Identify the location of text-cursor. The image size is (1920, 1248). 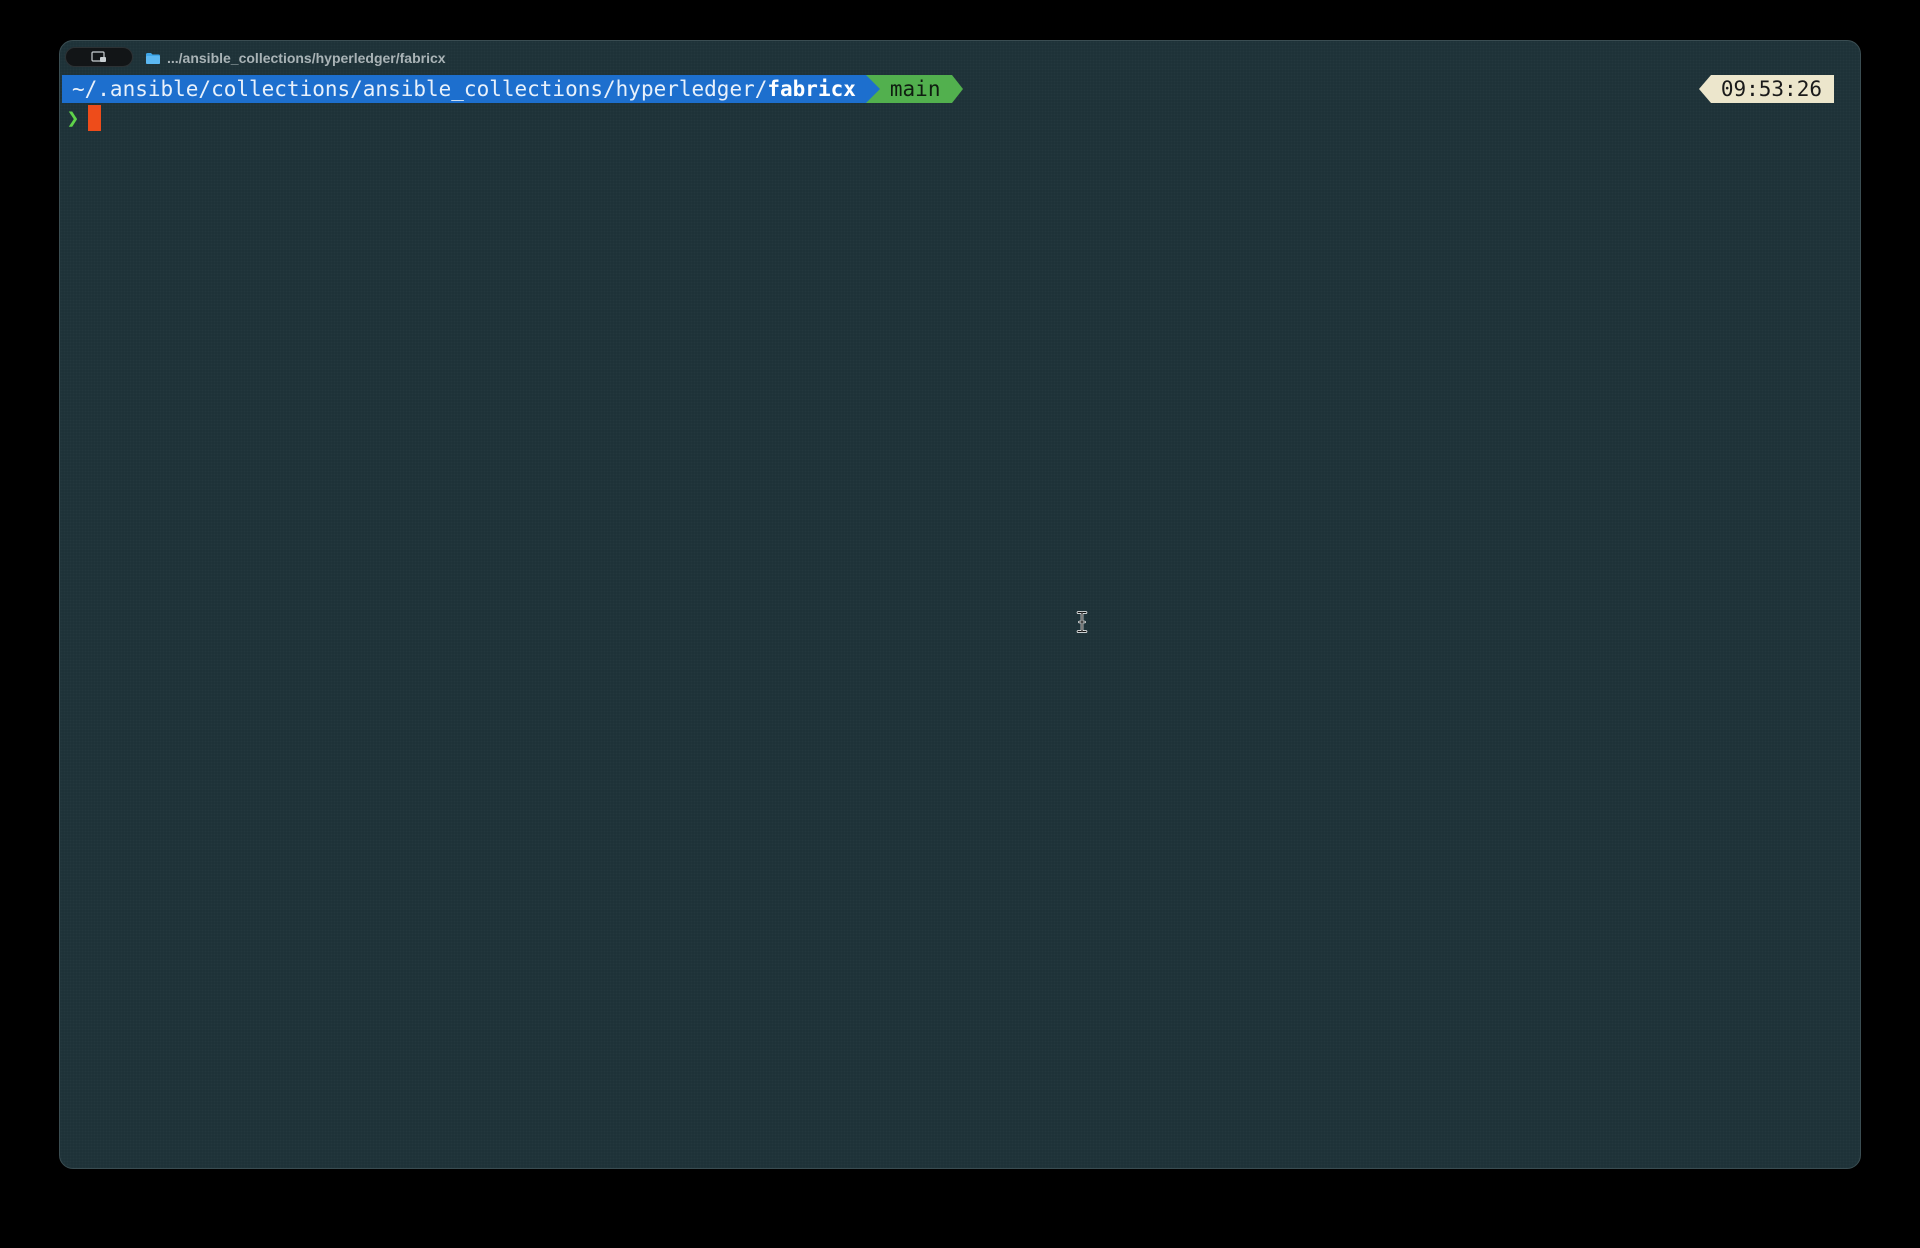
(94, 118).